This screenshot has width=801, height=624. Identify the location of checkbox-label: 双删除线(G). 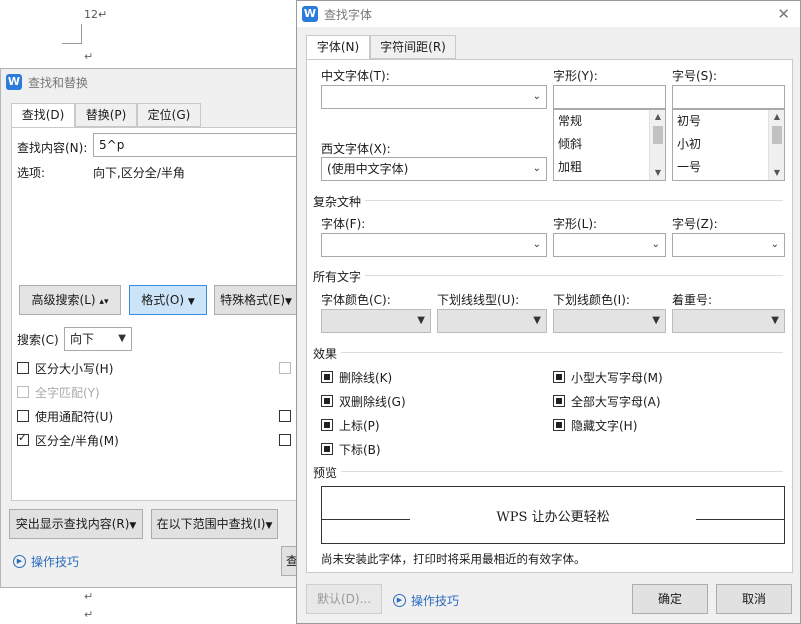
(372, 401).